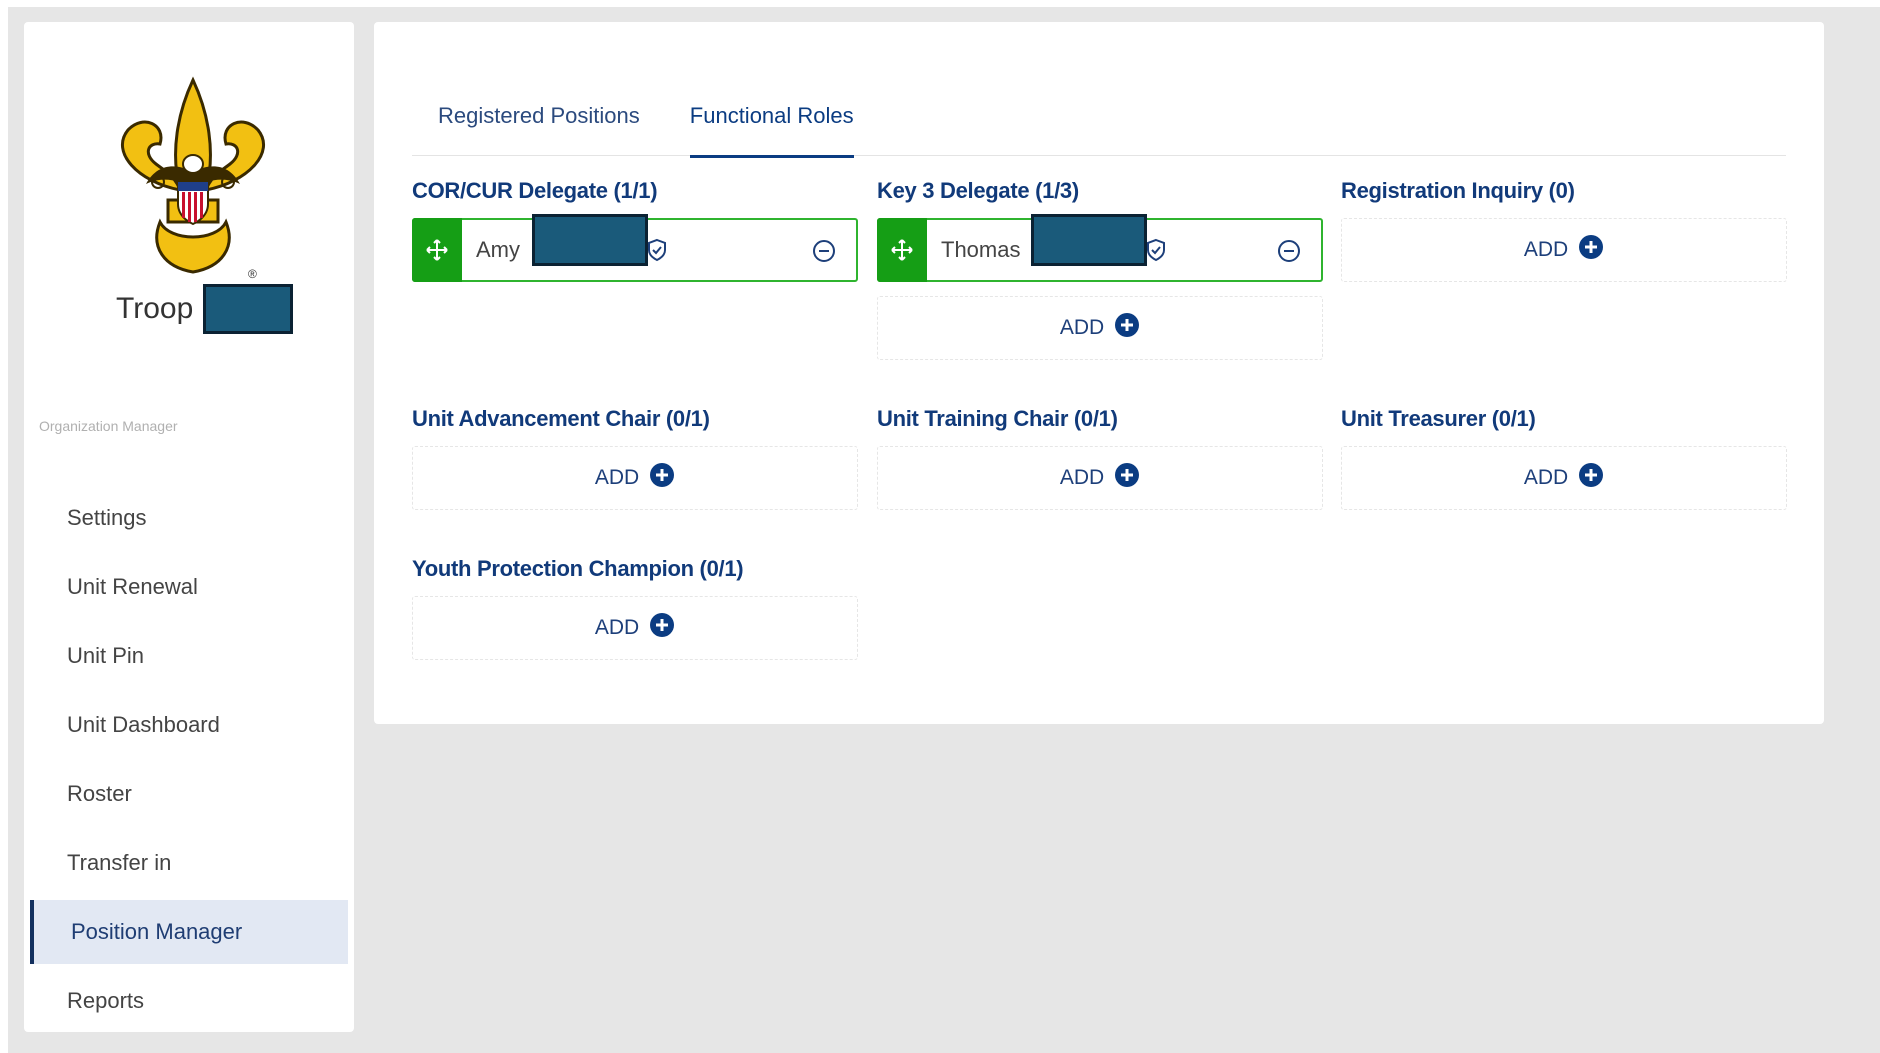  What do you see at coordinates (189, 794) in the screenshot?
I see `sidebar-item-roster: Roster` at bounding box center [189, 794].